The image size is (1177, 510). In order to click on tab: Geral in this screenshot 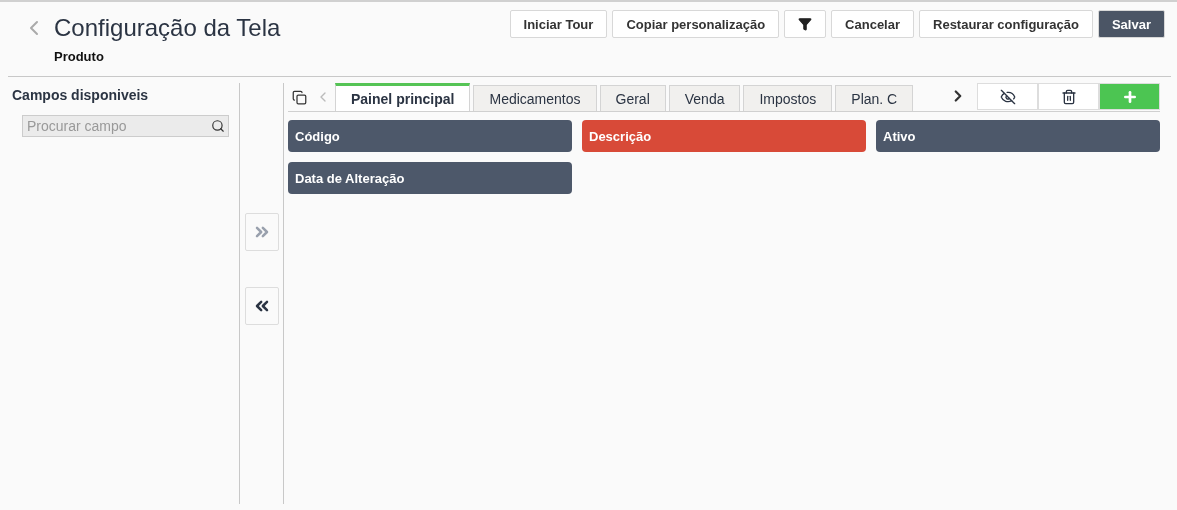, I will do `click(632, 98)`.